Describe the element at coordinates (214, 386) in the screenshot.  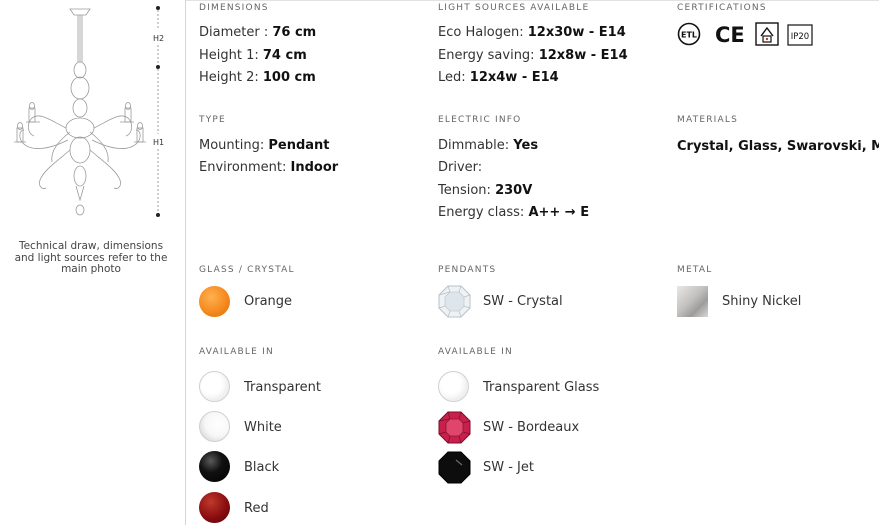
I see `glass-option-transparent-swatch` at that location.